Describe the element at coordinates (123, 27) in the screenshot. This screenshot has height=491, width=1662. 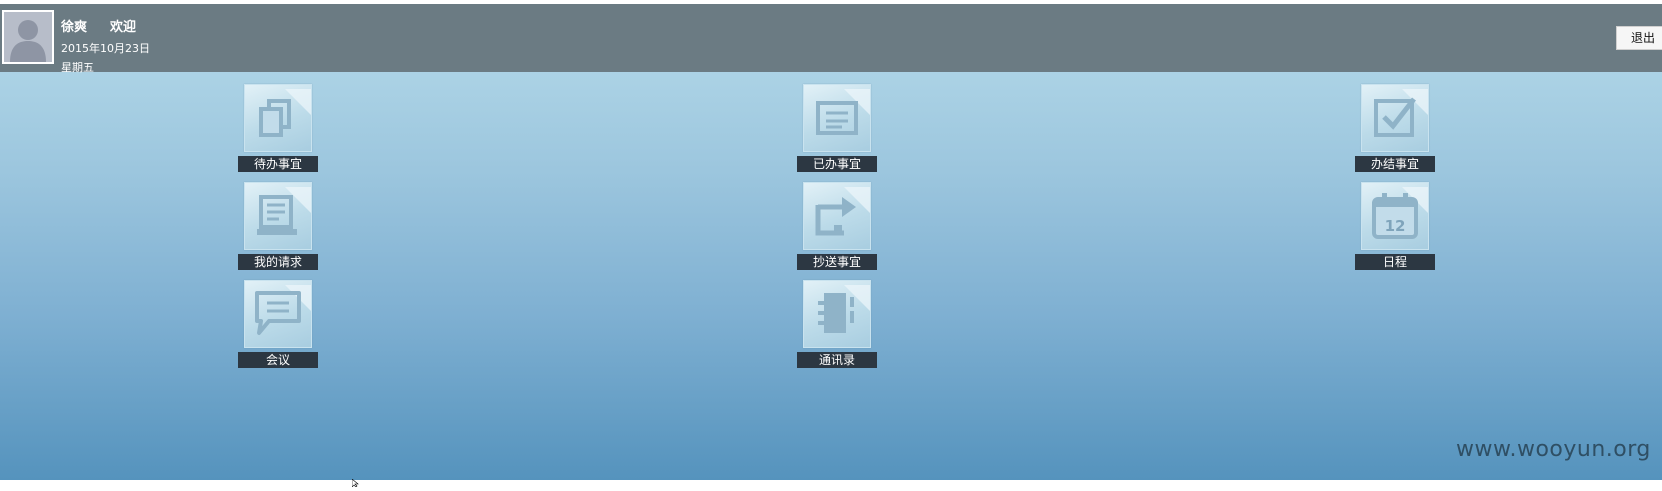
I see `welcome-text: 欢迎` at that location.